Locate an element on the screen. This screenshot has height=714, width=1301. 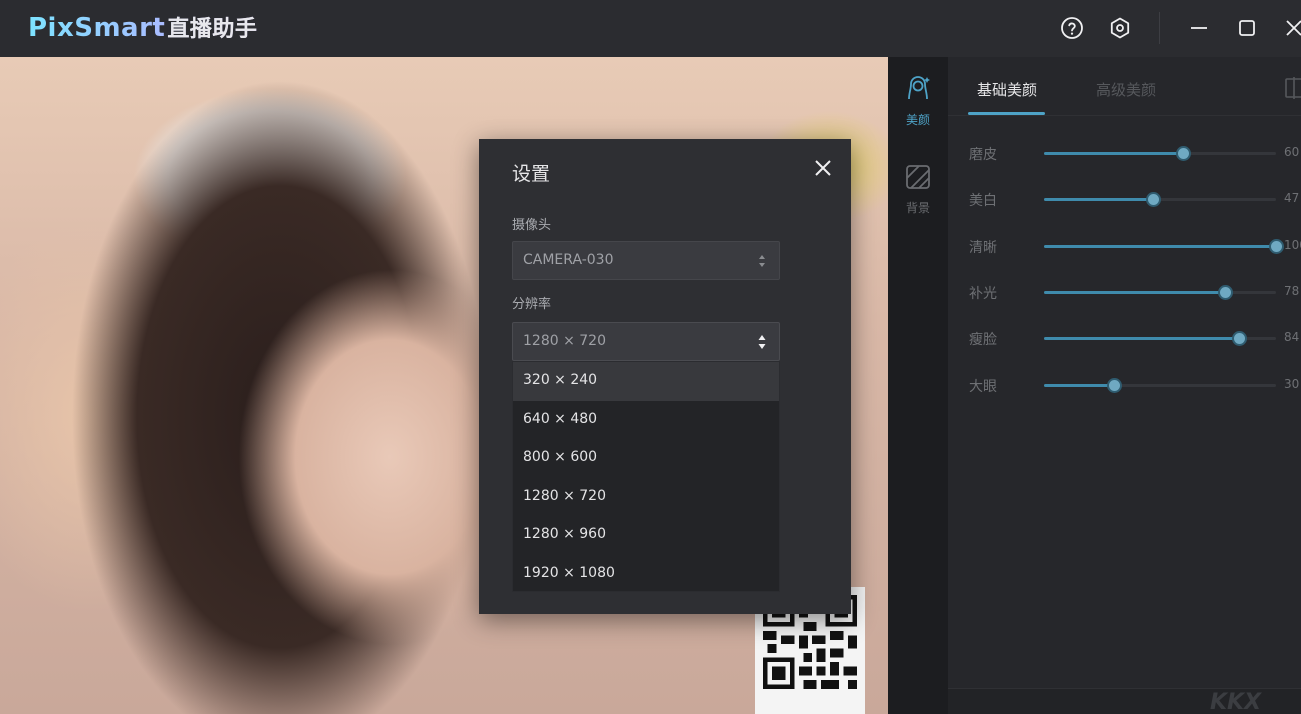
resolution-option: 1280 × 960 is located at coordinates (646, 535).